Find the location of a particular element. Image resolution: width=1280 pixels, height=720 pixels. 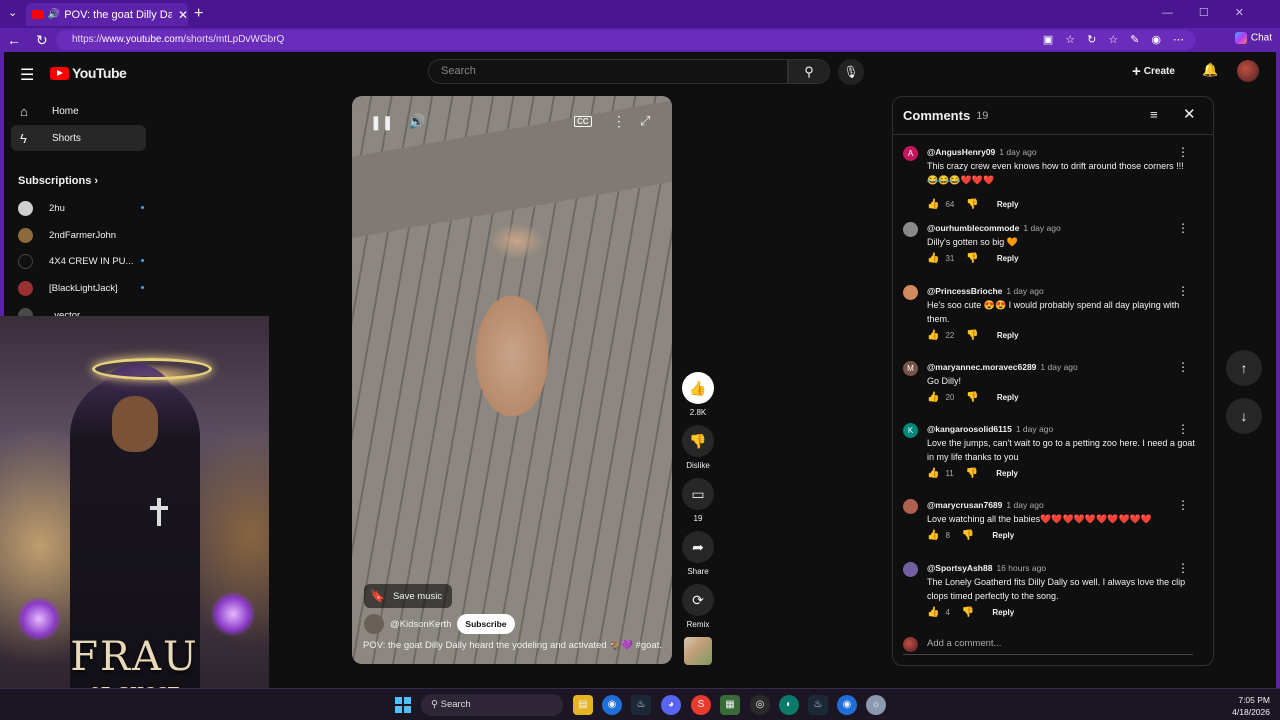

back-icon: ← is located at coordinates (18, 40).